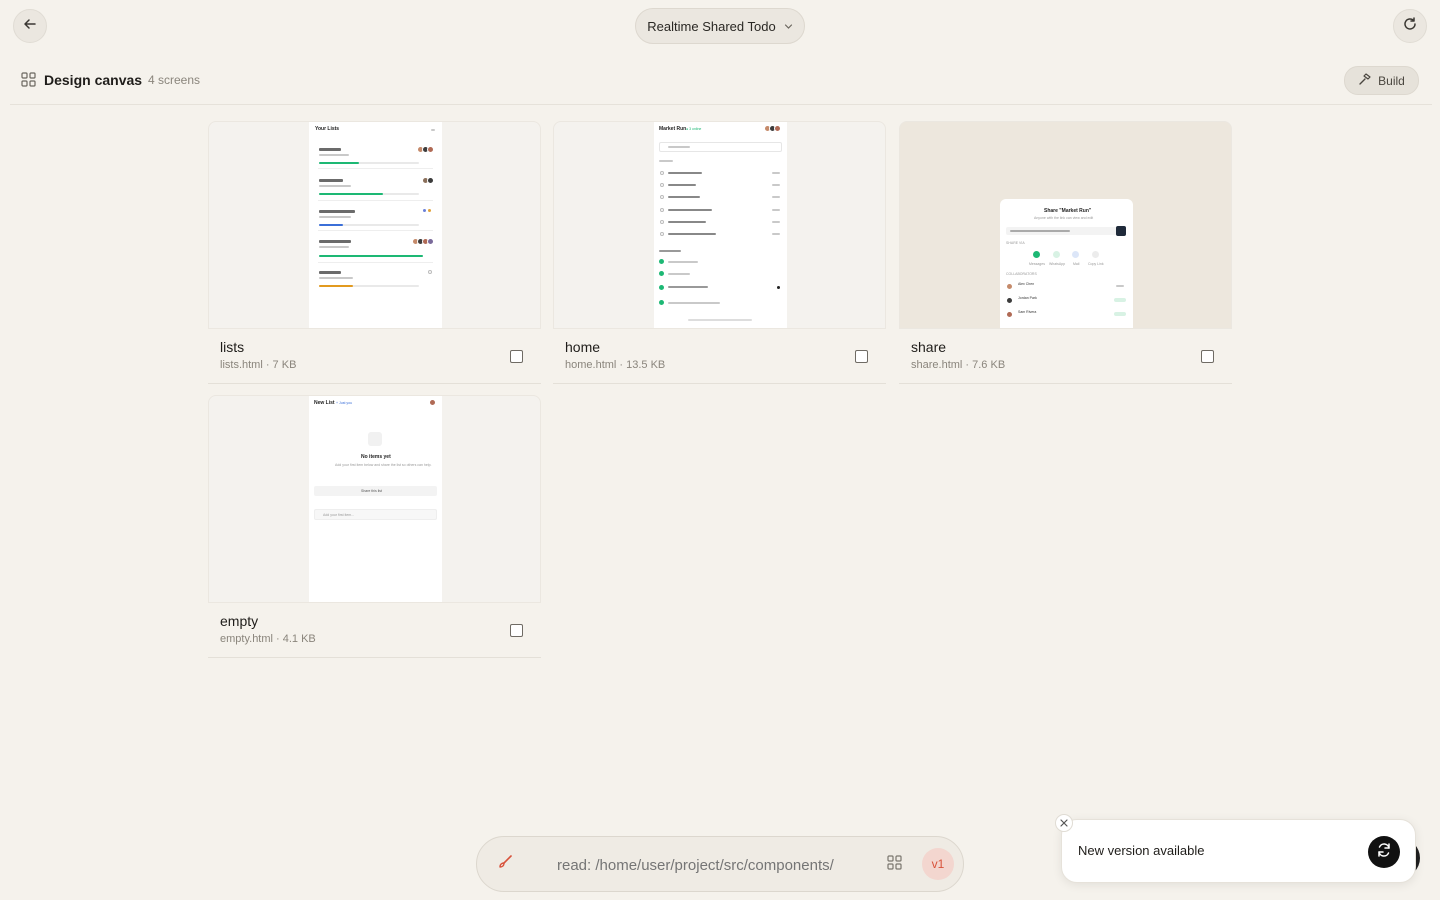 The height and width of the screenshot is (900, 1440). What do you see at coordinates (929, 347) in the screenshot?
I see `screen-name: share` at bounding box center [929, 347].